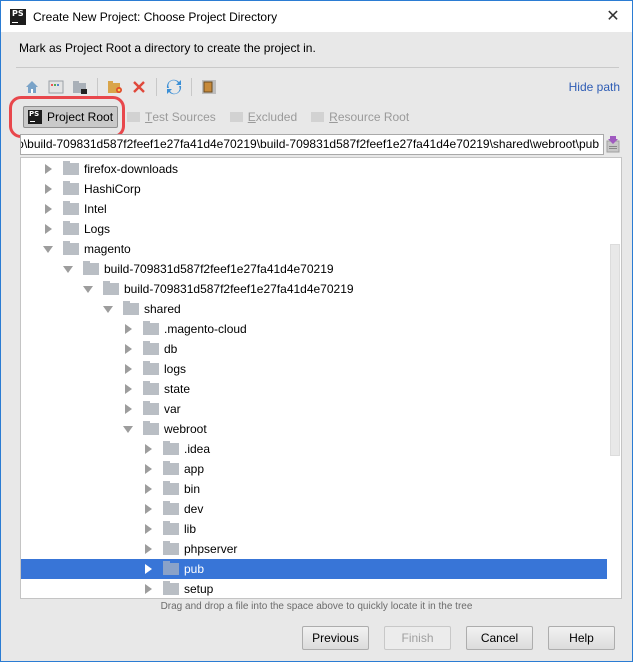 The width and height of the screenshot is (633, 662). Describe the element at coordinates (251, 117) in the screenshot. I see `mnemonic: E` at that location.